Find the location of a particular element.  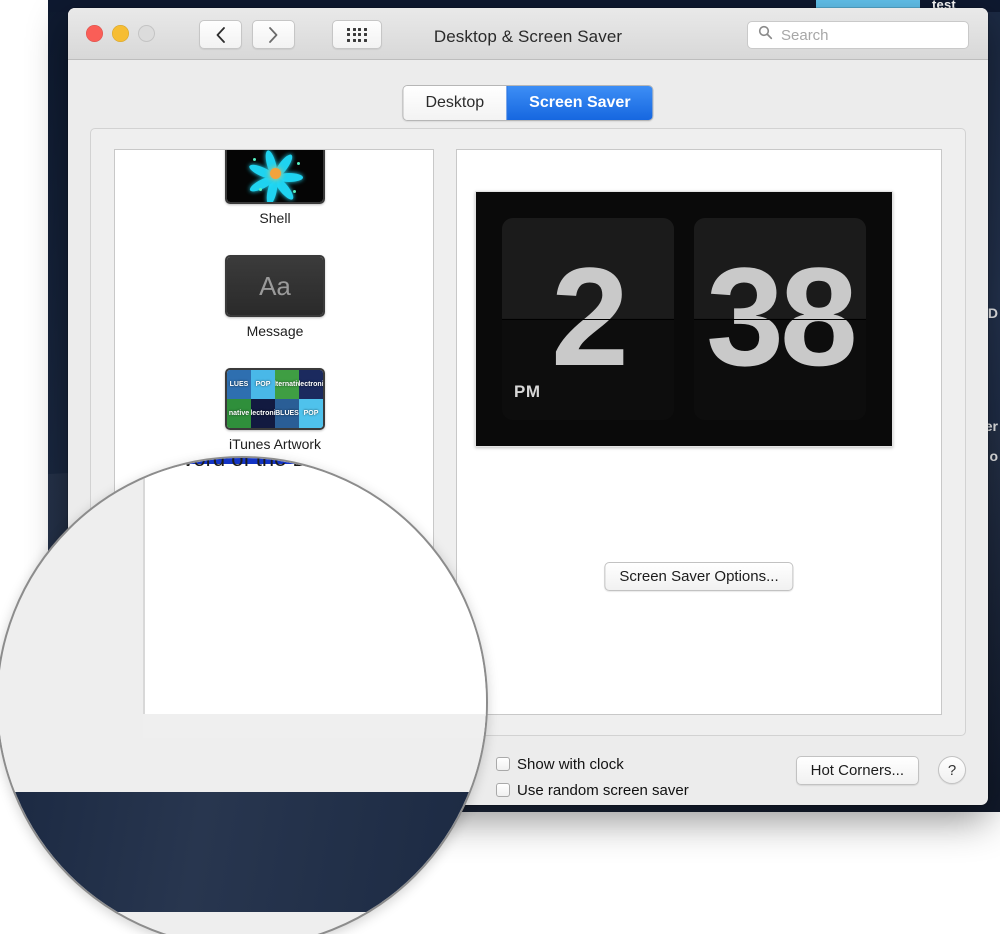

tab-bar: Desktop Screen Saver is located at coordinates (528, 103).